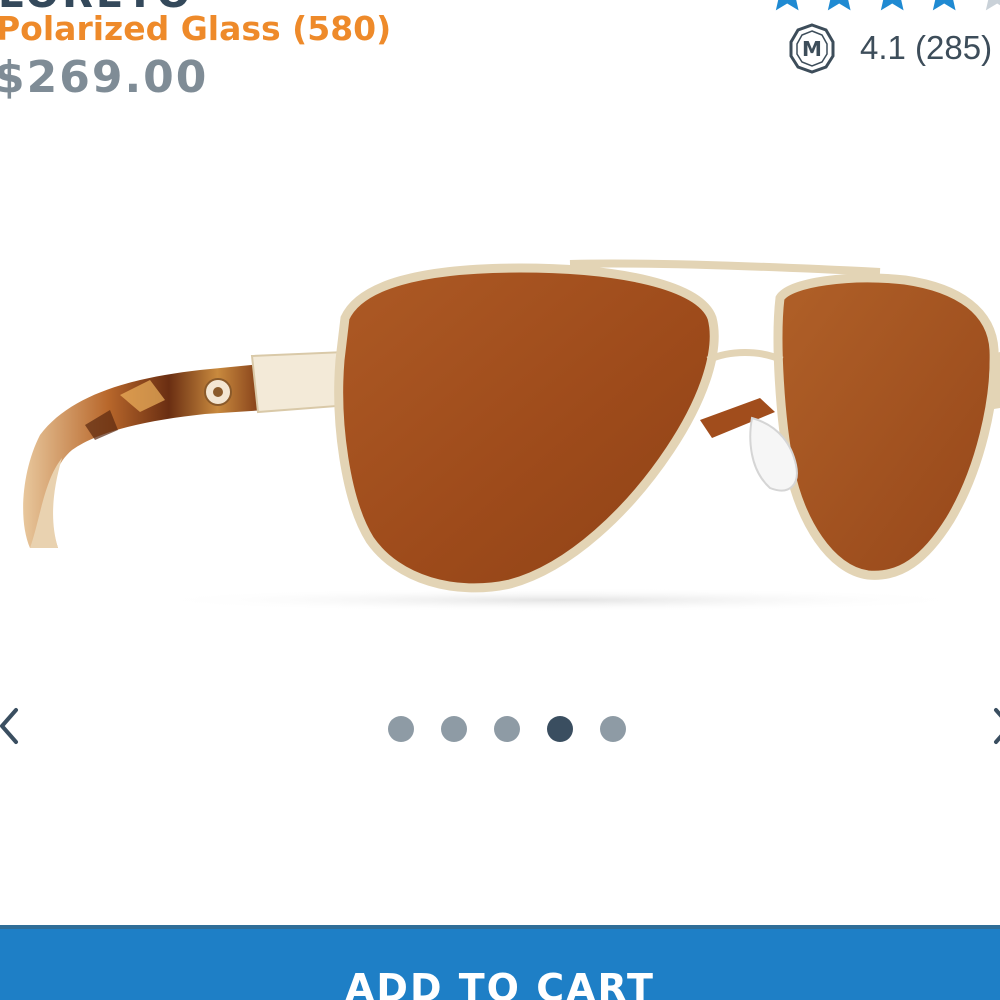 The image size is (1000, 1000). I want to click on badge-letter: M, so click(812, 49).